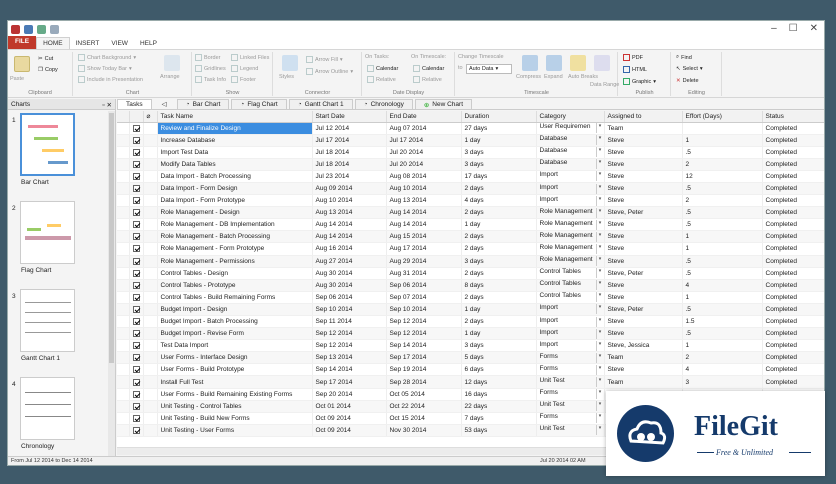 The height and width of the screenshot is (484, 836). What do you see at coordinates (424, 237) in the screenshot?
I see `end-date-cell: Aug 15 2014` at bounding box center [424, 237].